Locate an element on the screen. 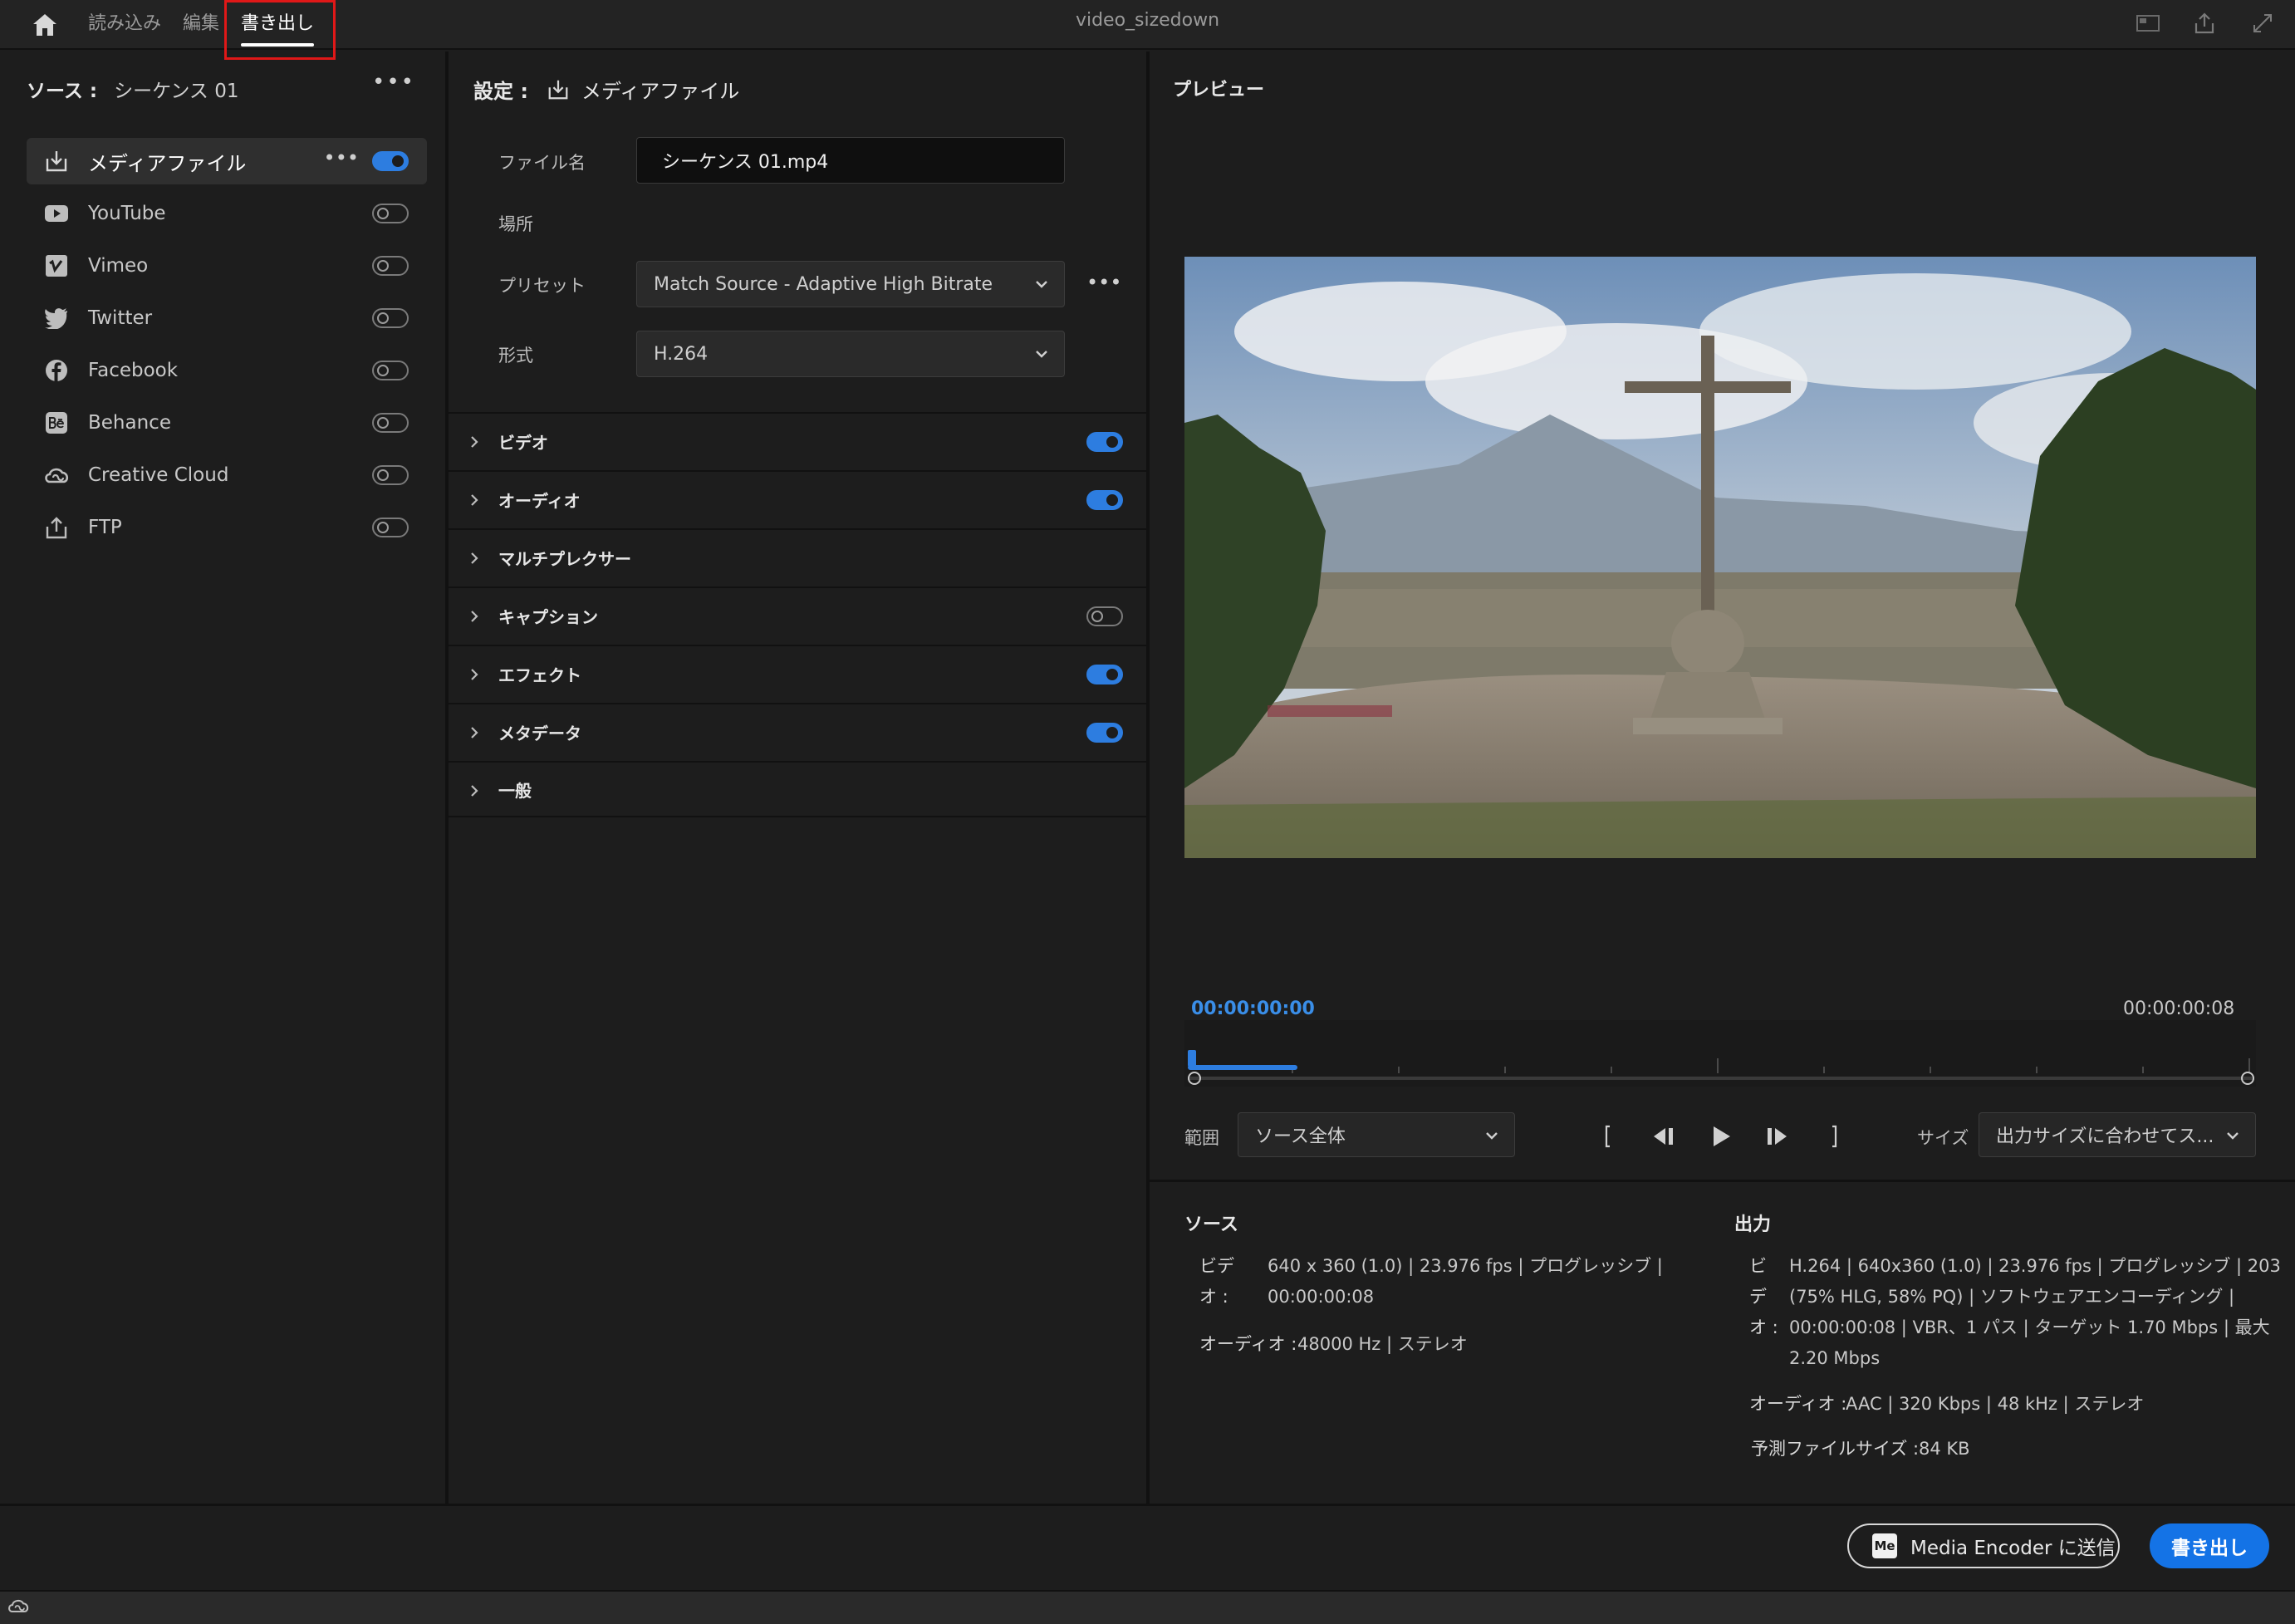 This screenshot has height=1624, width=2295. section-multiplexer: マルチプレクサー is located at coordinates (797, 556).